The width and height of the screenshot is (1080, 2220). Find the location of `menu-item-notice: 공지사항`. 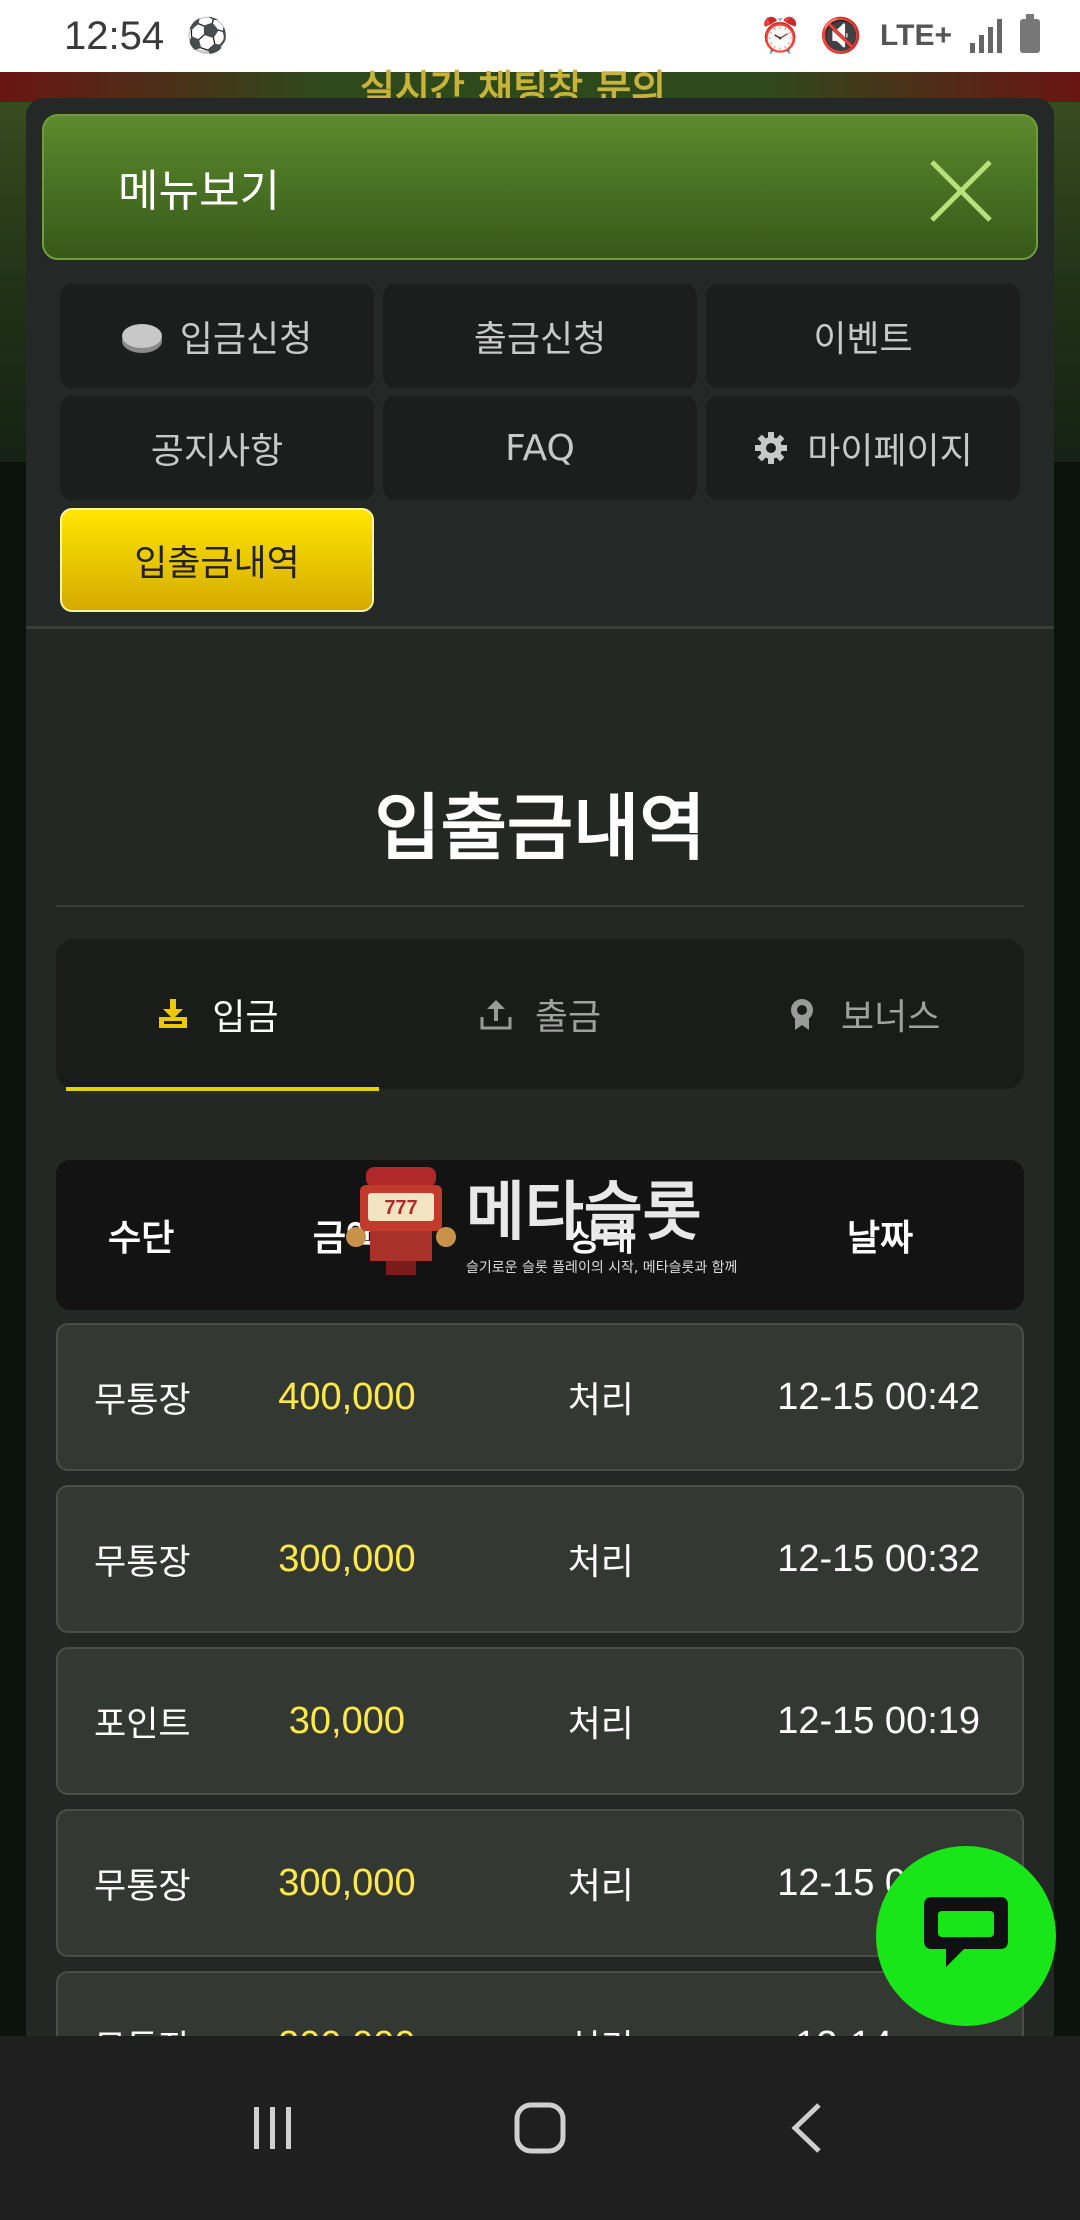

menu-item-notice: 공지사항 is located at coordinates (217, 448).